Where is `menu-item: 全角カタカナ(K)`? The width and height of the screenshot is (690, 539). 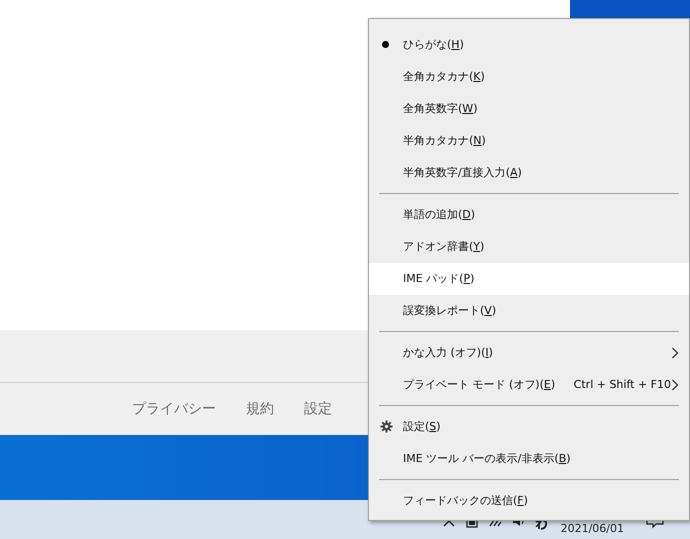 menu-item: 全角カタカナ(K) is located at coordinates (529, 77).